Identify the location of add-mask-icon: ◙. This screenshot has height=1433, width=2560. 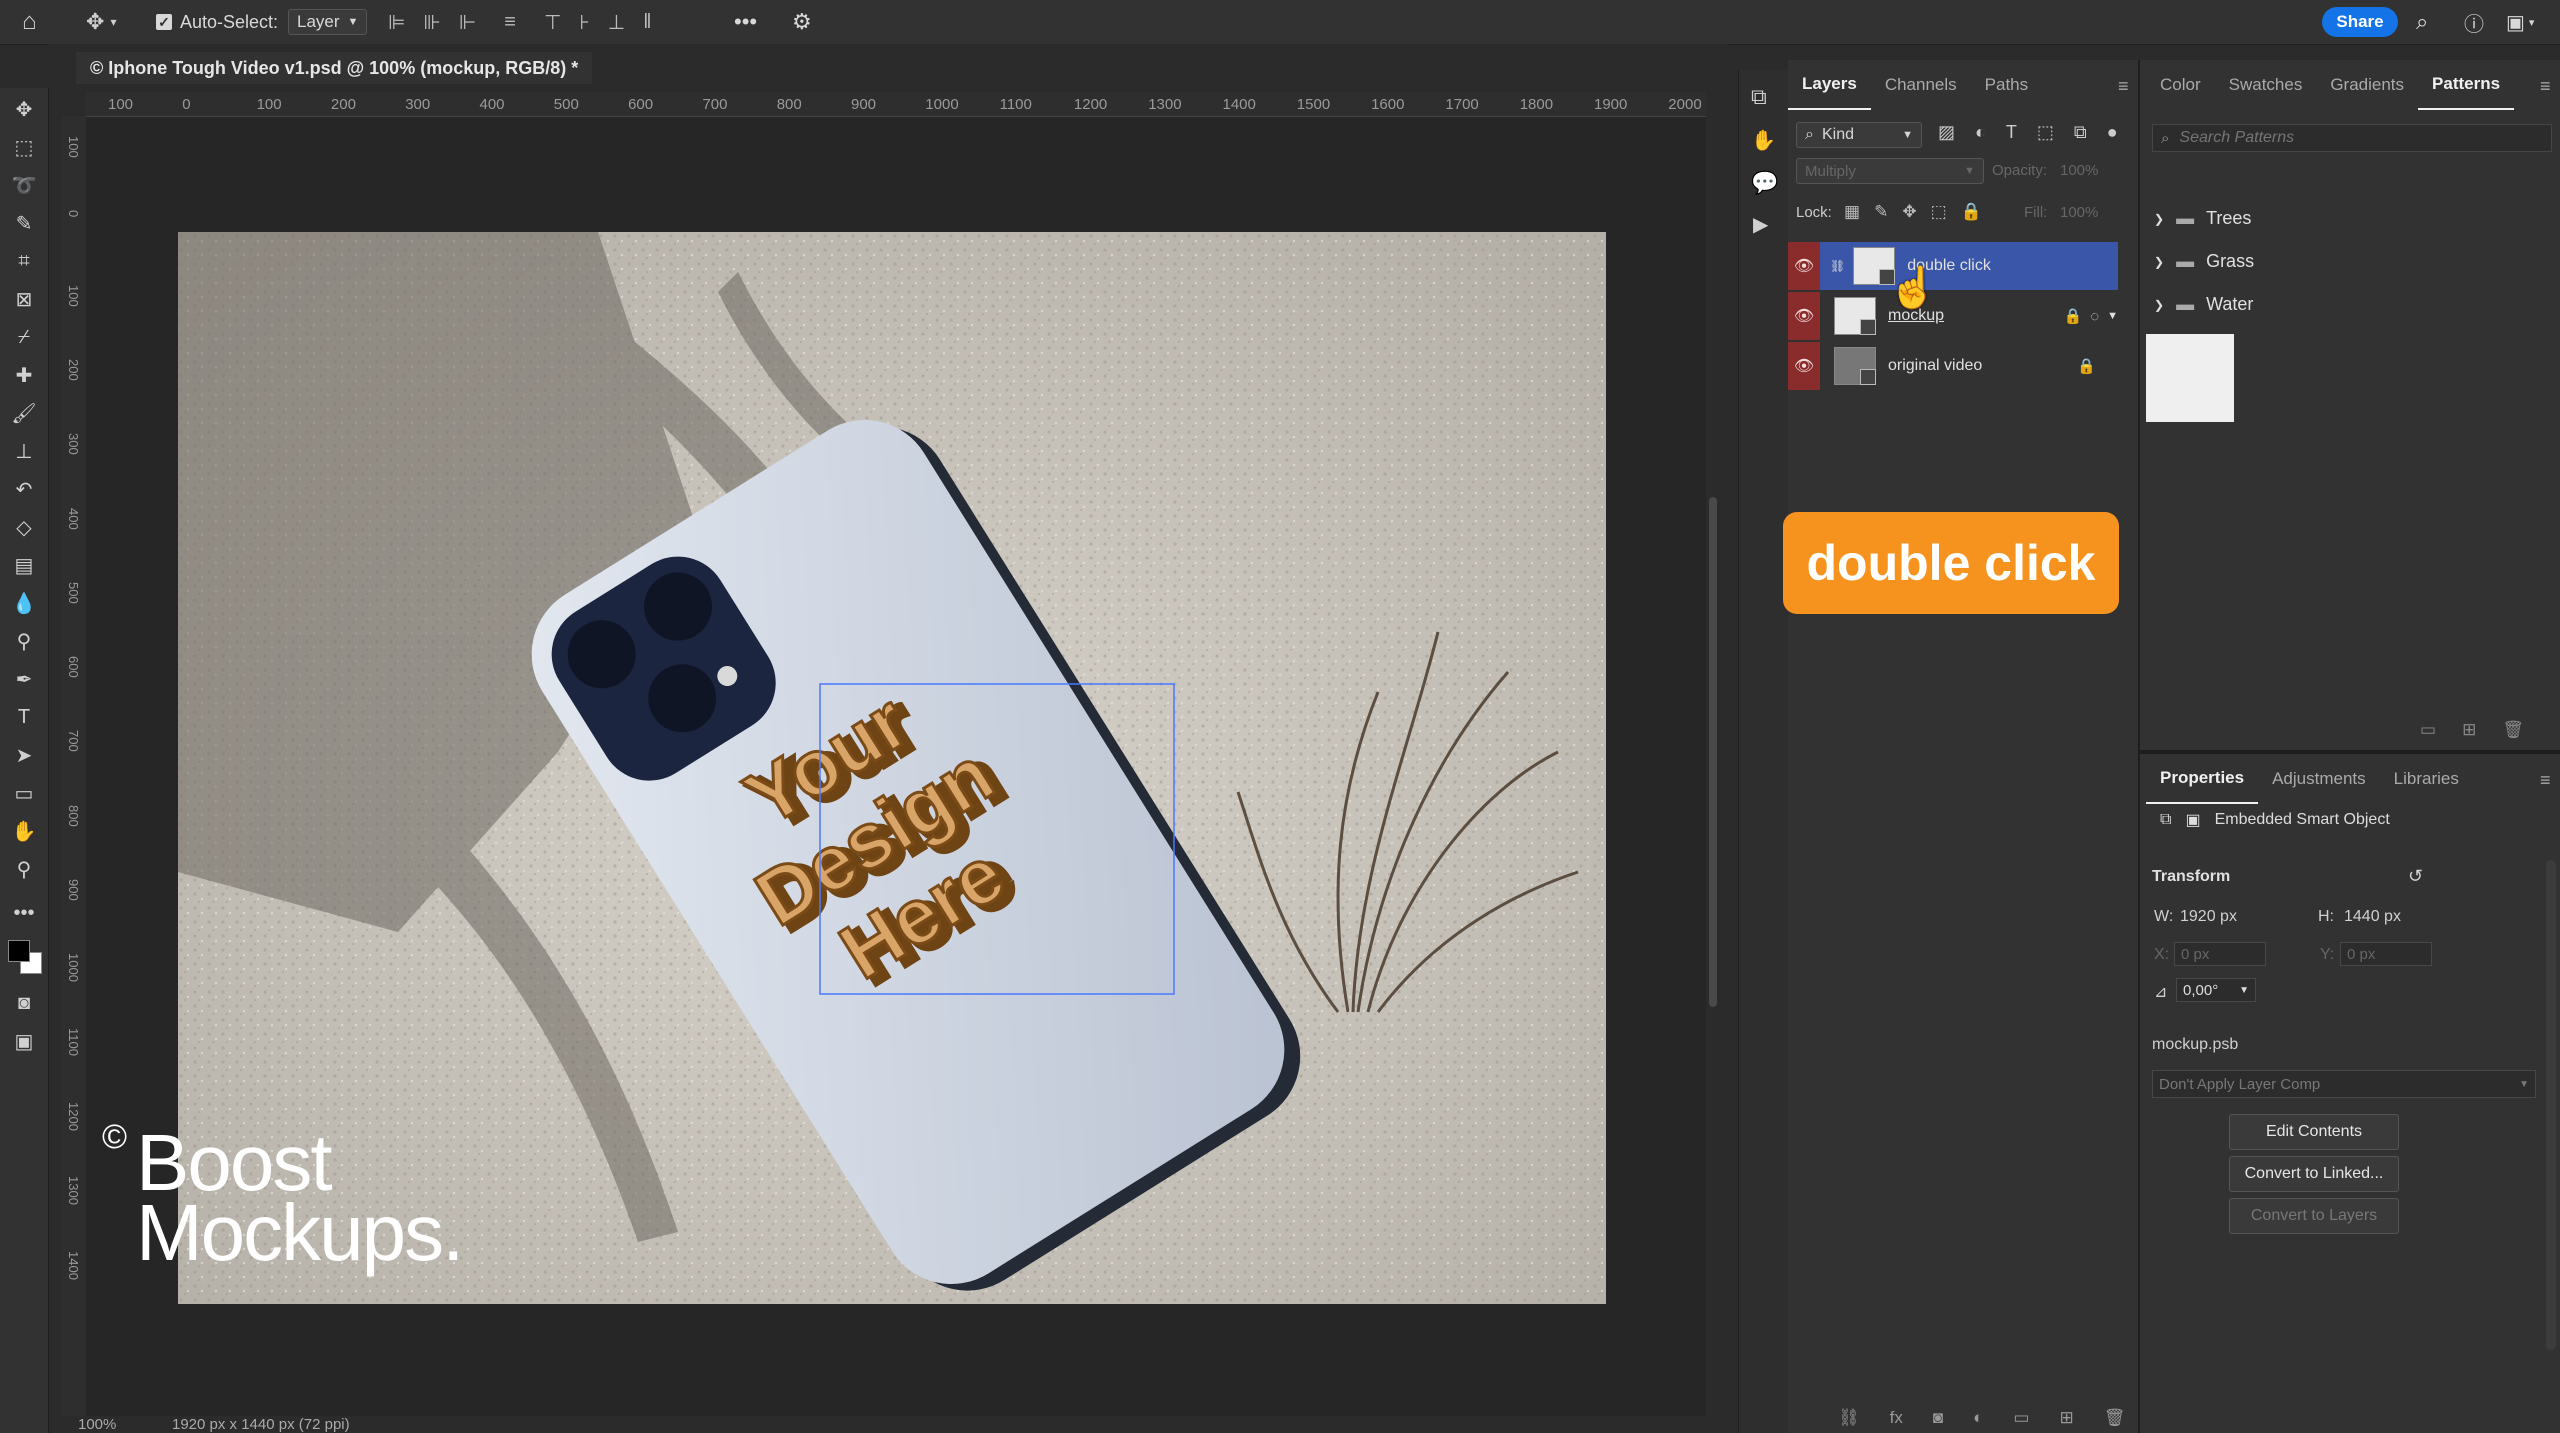
(1938, 1418).